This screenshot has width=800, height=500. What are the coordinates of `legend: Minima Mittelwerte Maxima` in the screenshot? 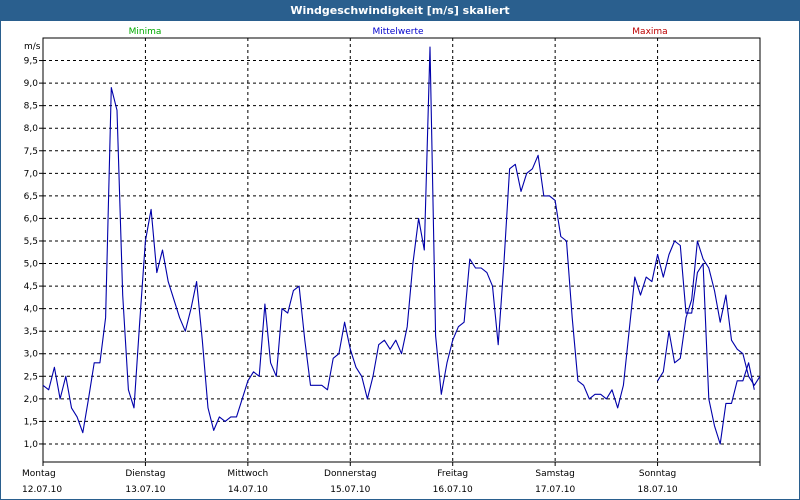 It's located at (398, 32).